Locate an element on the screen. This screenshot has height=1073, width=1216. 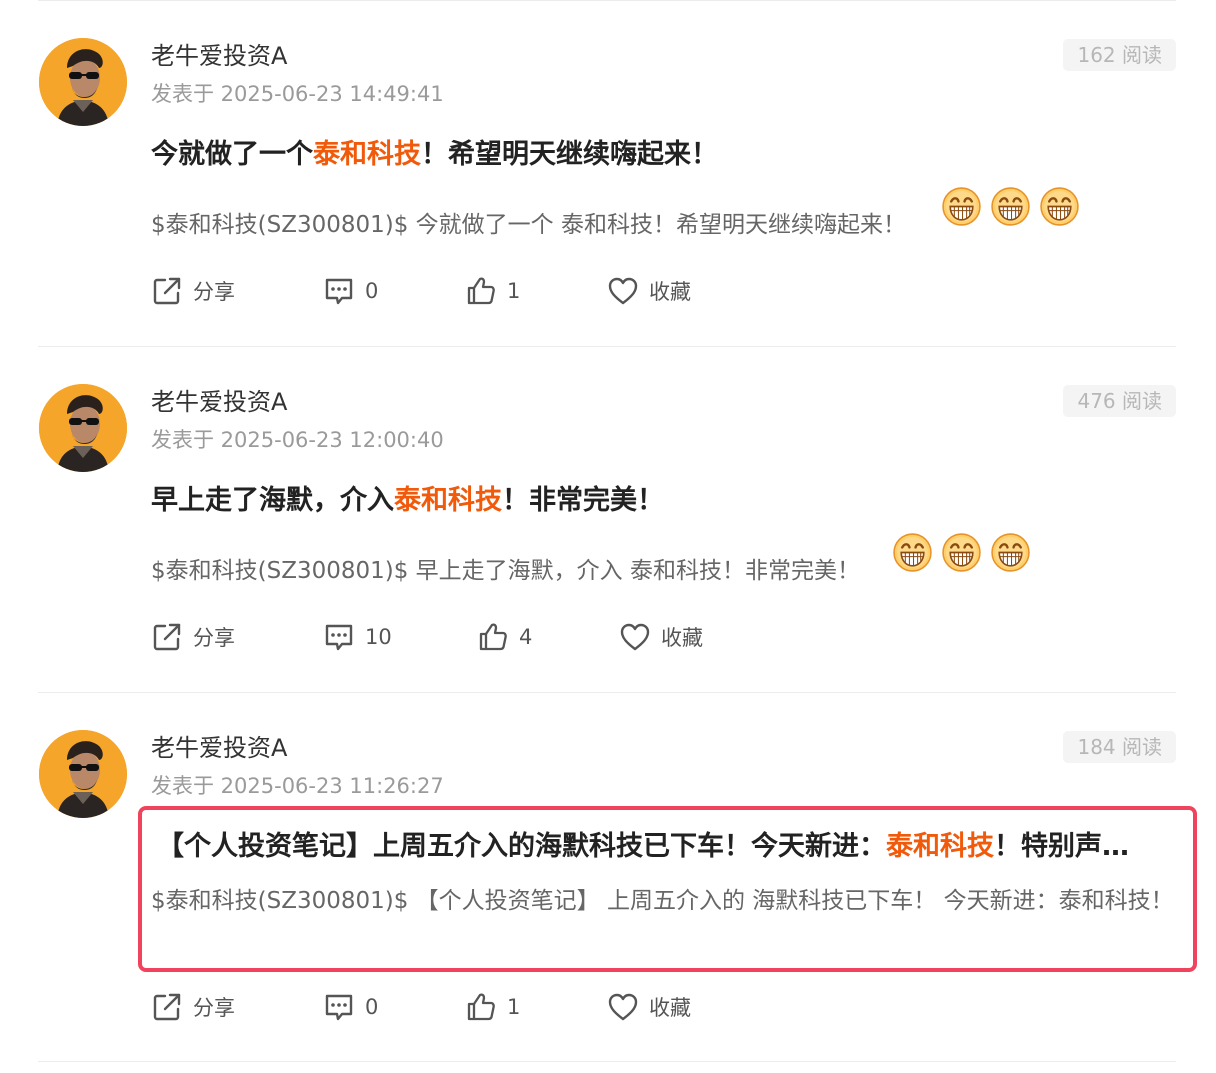
post-title: 早上走了海默，介入泰和科技！非常完美！ is located at coordinates (407, 501).